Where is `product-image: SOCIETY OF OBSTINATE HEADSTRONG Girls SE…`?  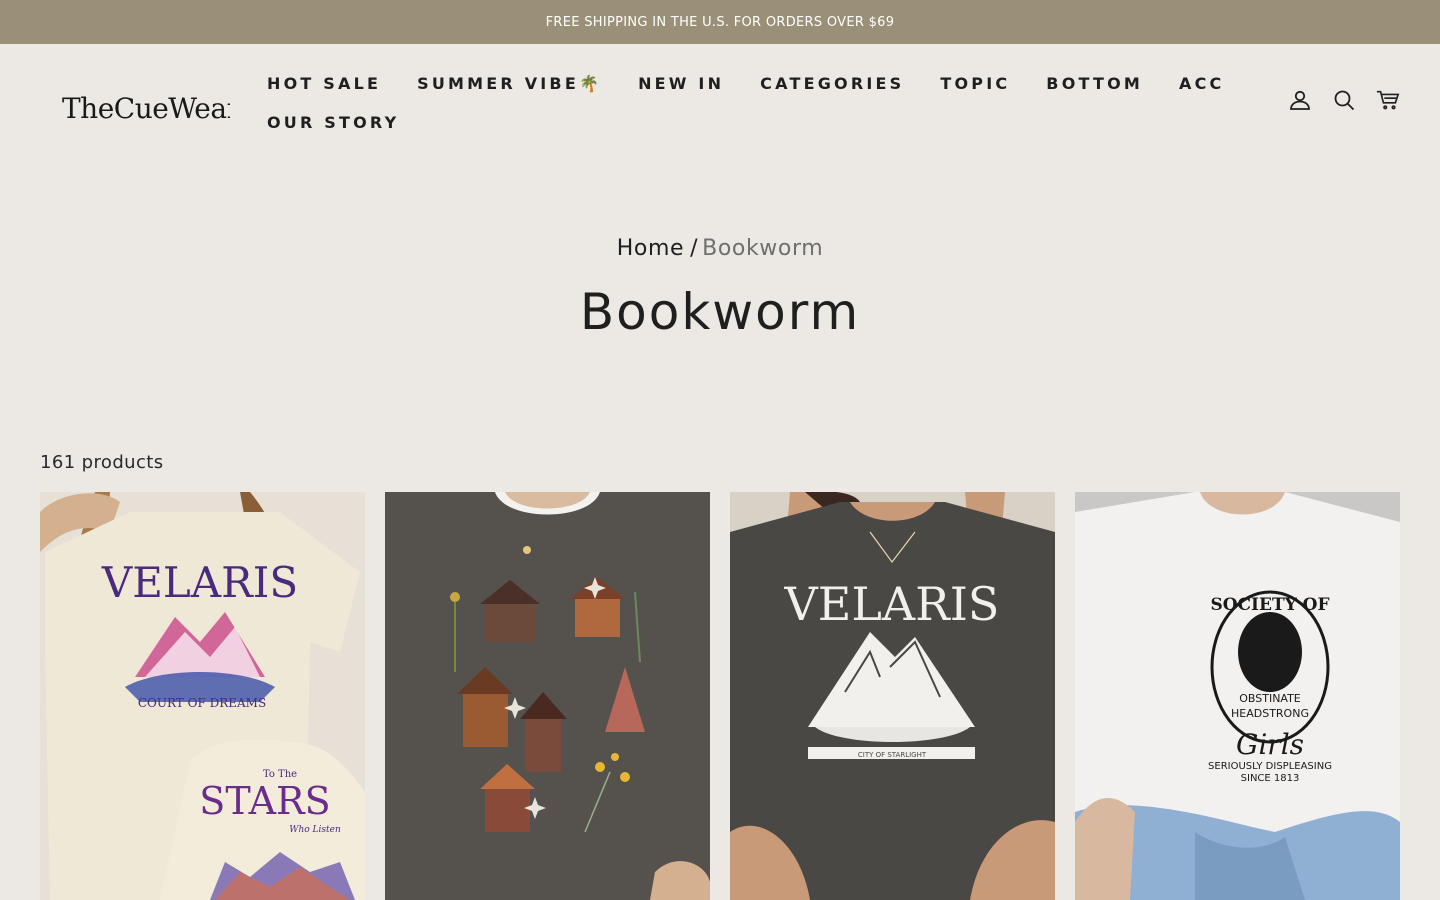 product-image: SOCIETY OF OBSTINATE HEADSTRONG Girls SE… is located at coordinates (1237, 696).